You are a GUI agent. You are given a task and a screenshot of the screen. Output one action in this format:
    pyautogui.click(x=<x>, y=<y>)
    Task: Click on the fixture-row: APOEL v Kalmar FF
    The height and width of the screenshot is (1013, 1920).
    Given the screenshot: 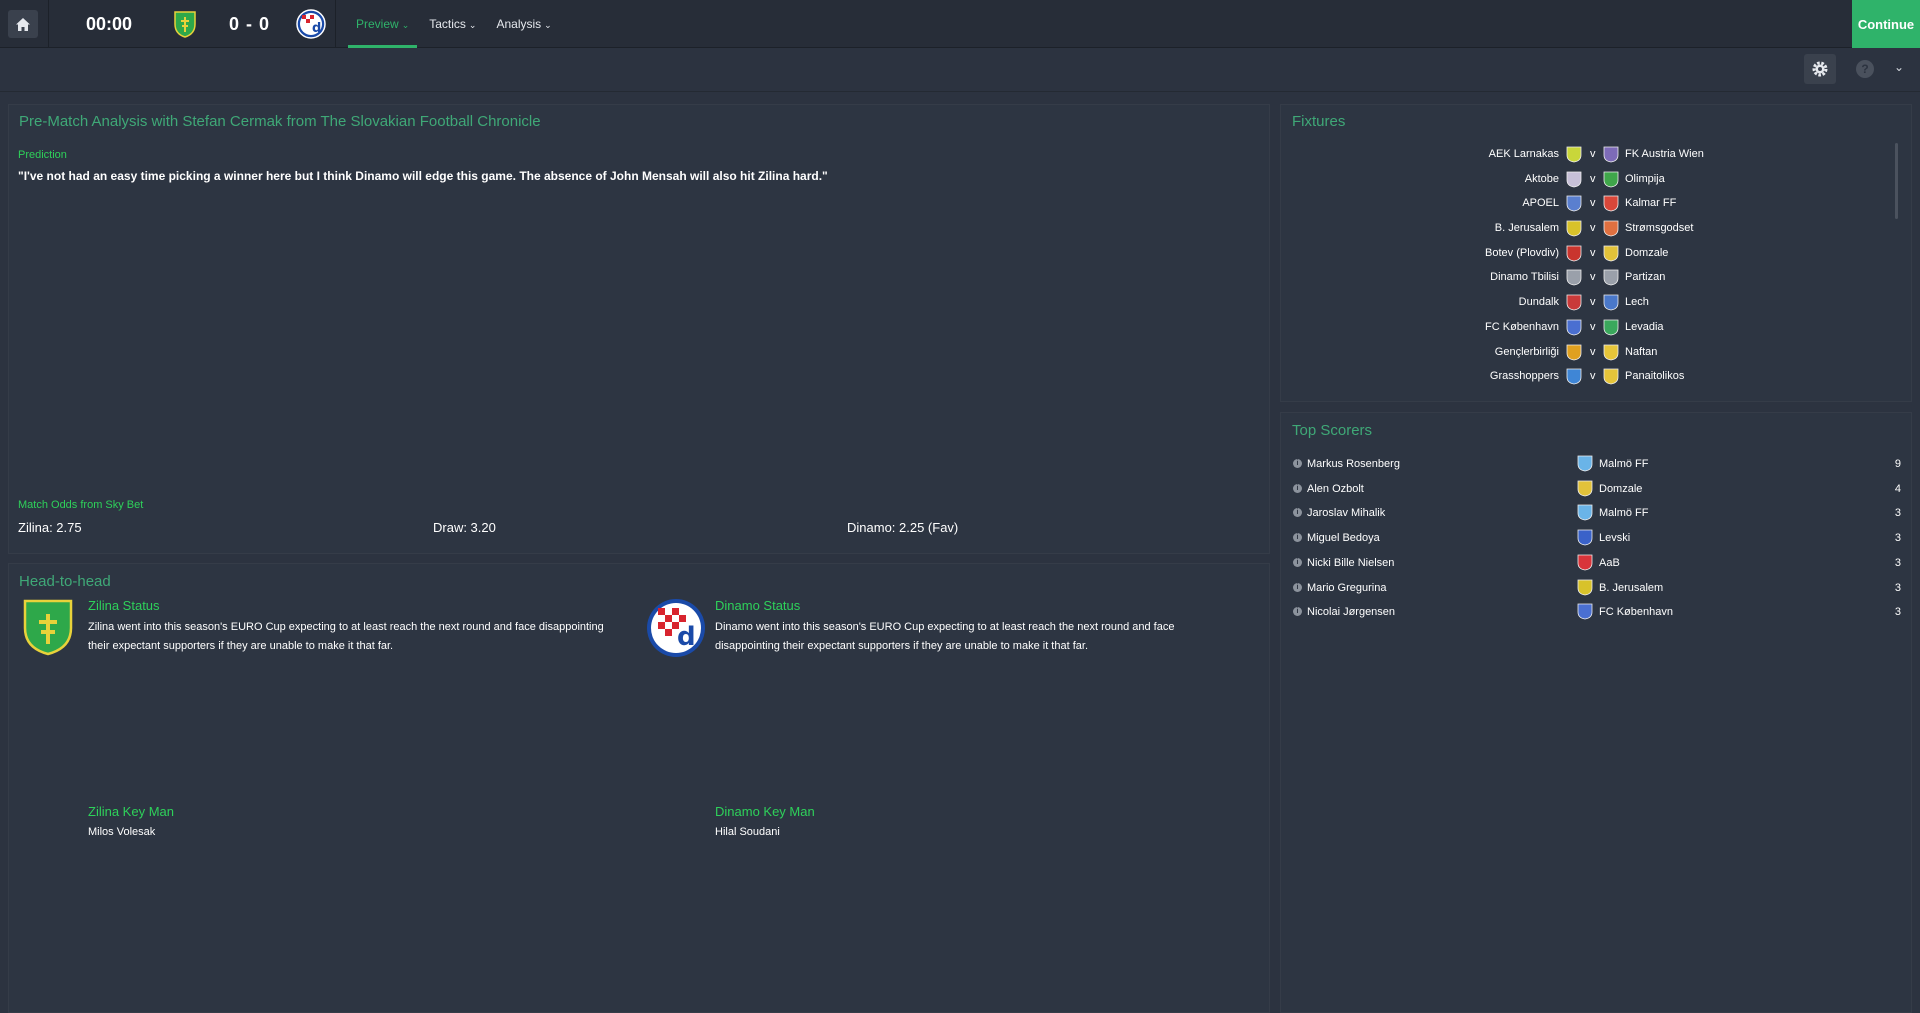 What is the action you would take?
    pyautogui.click(x=1581, y=204)
    